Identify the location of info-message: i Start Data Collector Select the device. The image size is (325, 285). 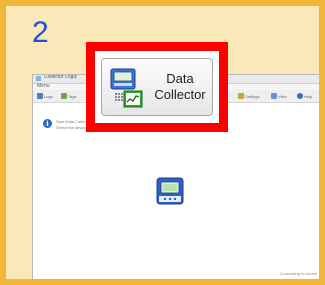
(67, 124).